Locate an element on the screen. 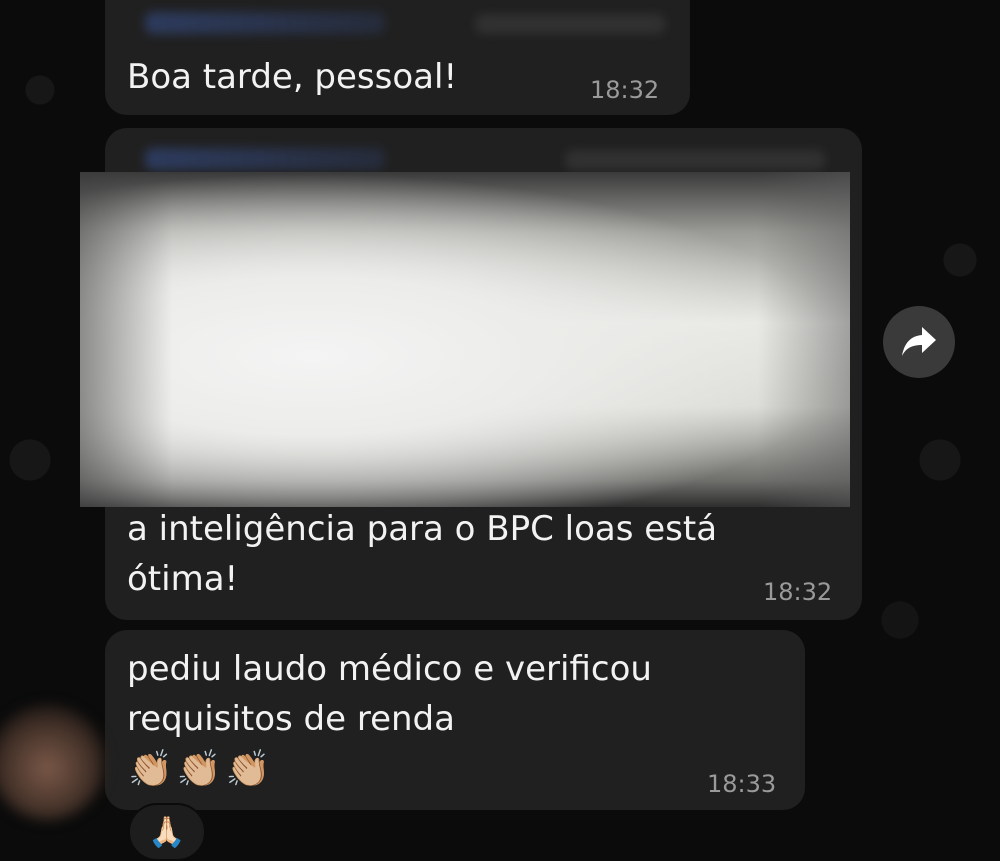 The height and width of the screenshot is (861, 1000). forward-arrow-icon is located at coordinates (919, 341).